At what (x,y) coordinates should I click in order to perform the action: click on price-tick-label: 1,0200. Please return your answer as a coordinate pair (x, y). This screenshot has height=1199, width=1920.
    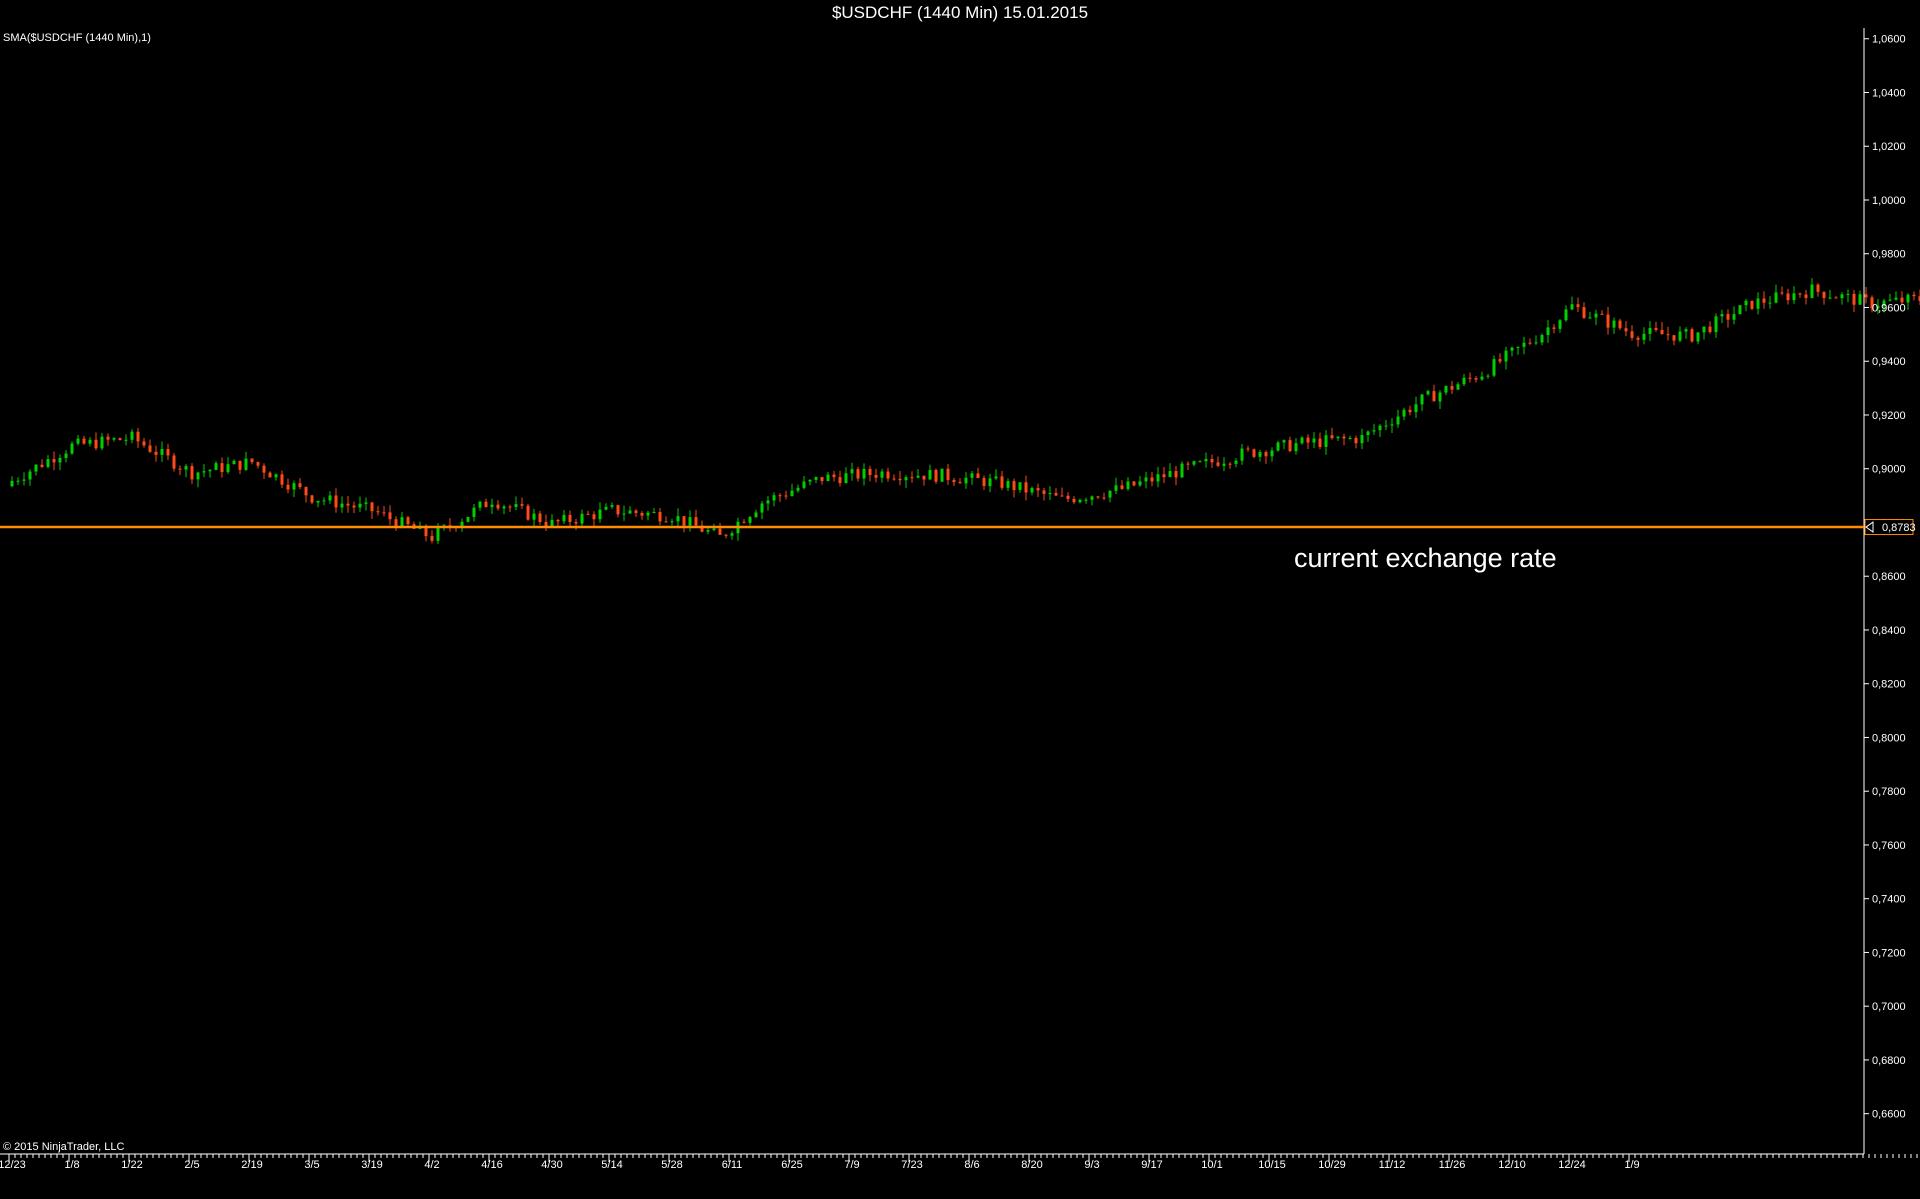
    Looking at the image, I should click on (1889, 147).